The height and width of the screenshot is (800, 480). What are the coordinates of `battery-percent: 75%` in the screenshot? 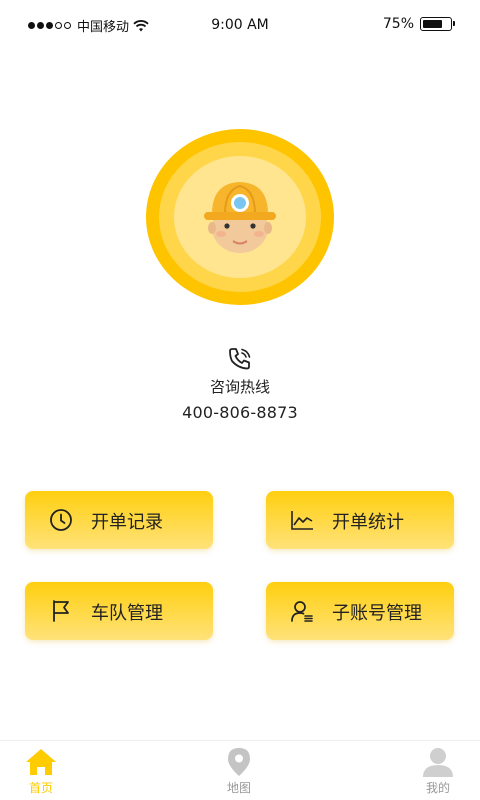 It's located at (398, 24).